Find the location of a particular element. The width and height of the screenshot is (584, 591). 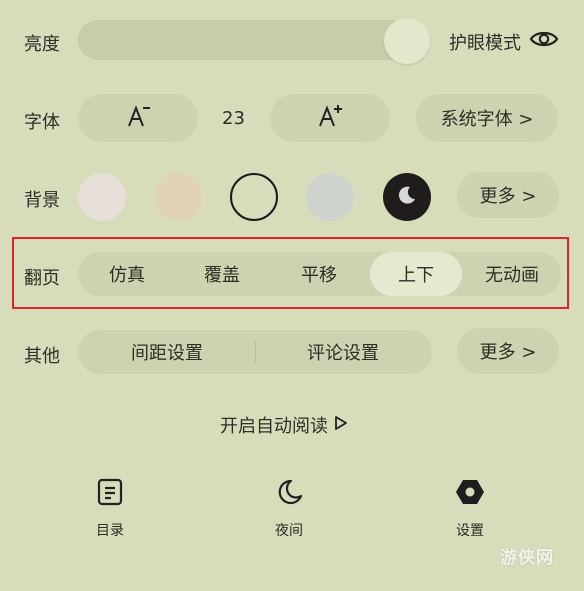

page-turn-option-cover: 覆盖 is located at coordinates (222, 274).